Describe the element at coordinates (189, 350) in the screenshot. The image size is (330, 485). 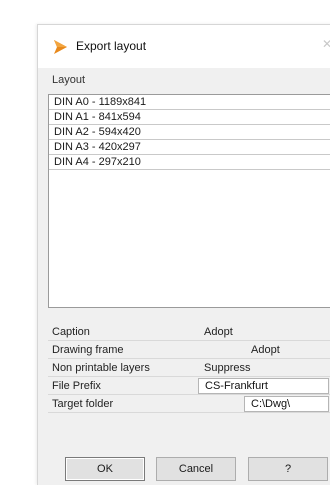
I see `property-row-drawing-frame: Drawing frame Adopt` at that location.